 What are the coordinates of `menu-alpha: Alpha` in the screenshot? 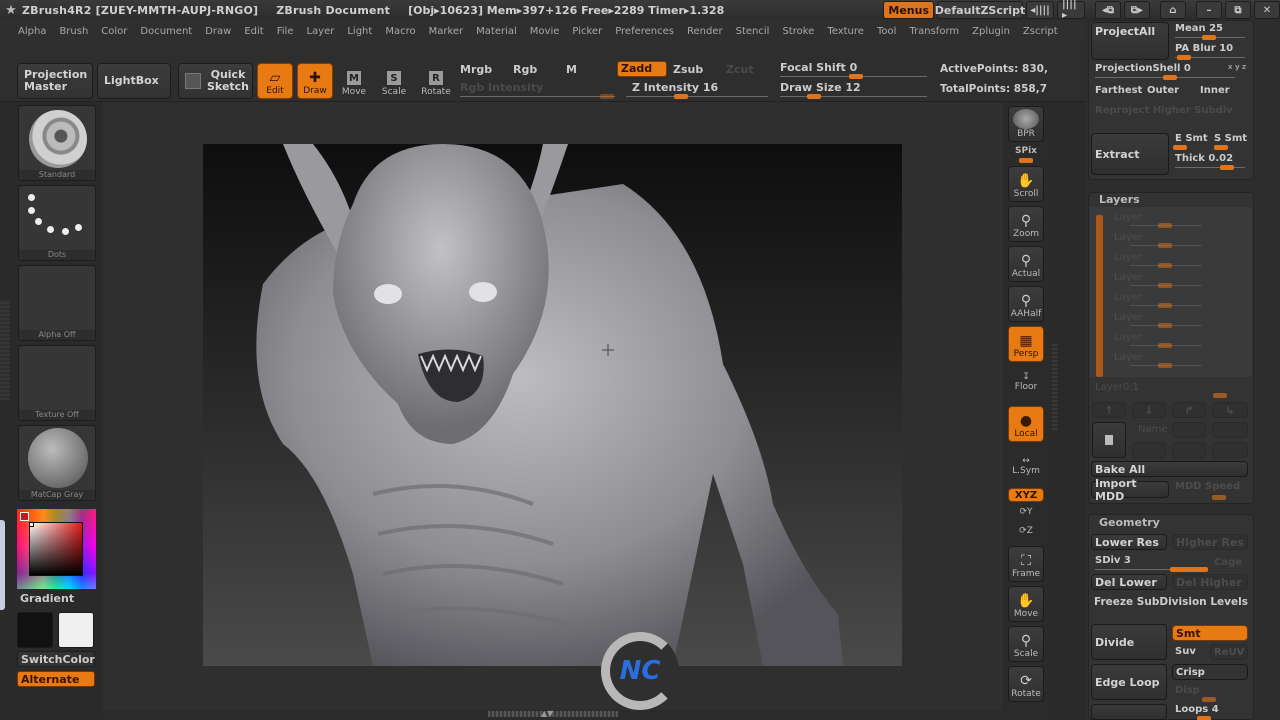 It's located at (32, 31).